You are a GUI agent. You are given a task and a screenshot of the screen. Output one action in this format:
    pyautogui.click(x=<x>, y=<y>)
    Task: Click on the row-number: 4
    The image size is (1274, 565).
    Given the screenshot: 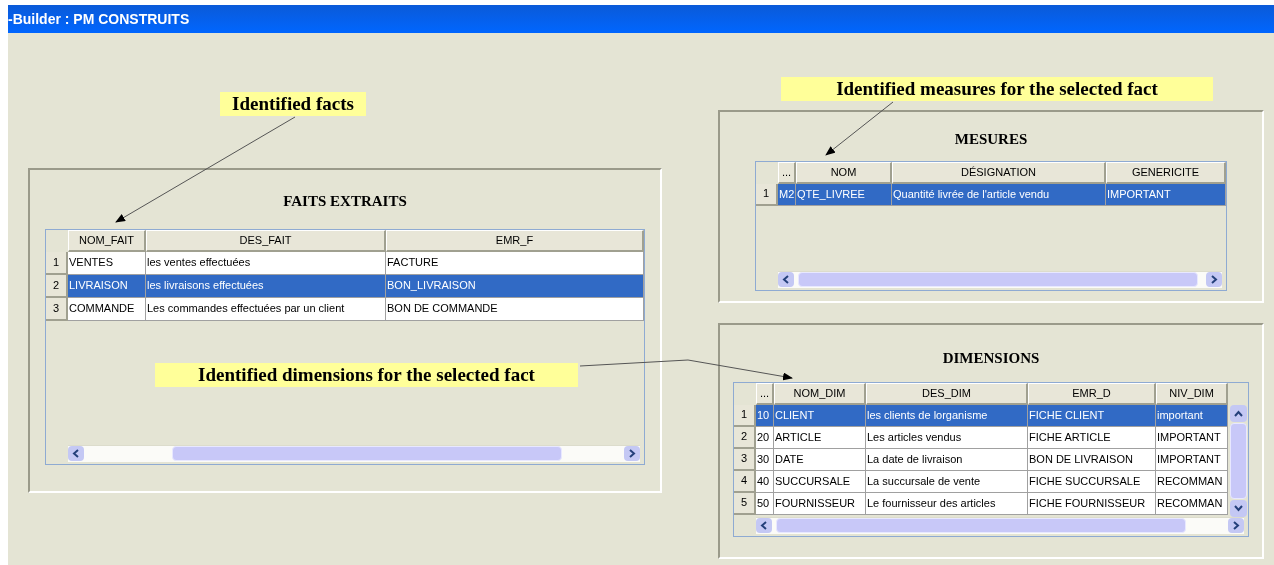 What is the action you would take?
    pyautogui.click(x=745, y=481)
    